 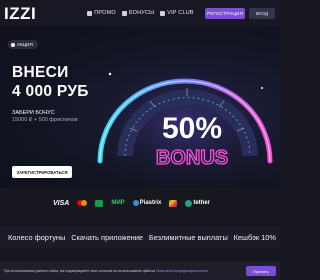 I want to click on mir-logo: МИР, so click(x=118, y=203).